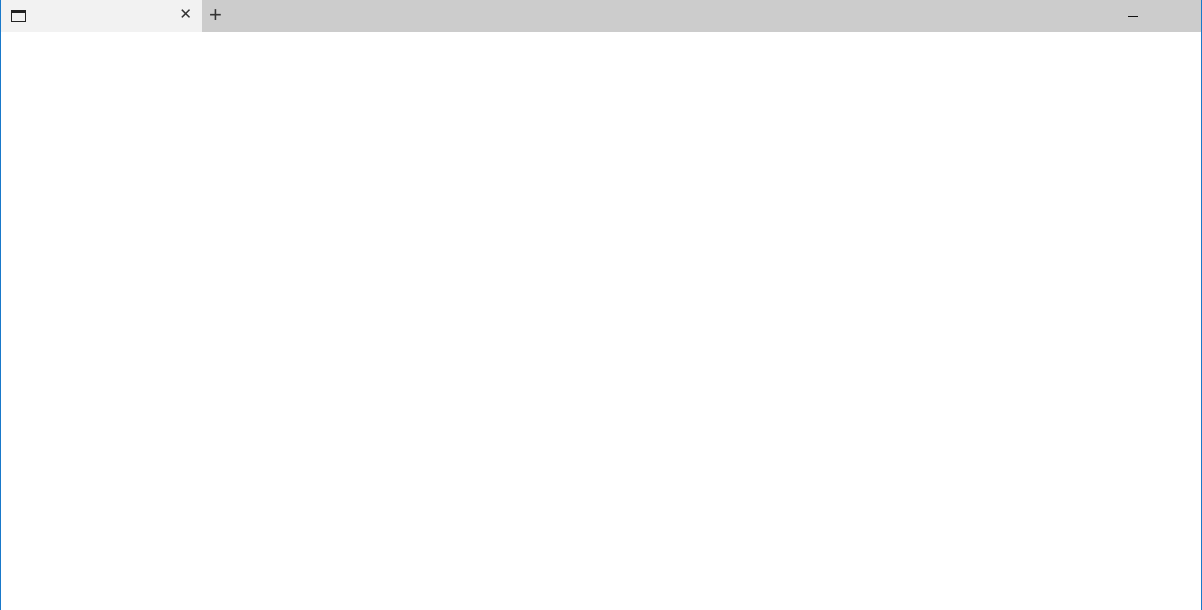 The image size is (1202, 610). Describe the element at coordinates (185, 15) in the screenshot. I see `close-tab-icon: ✕` at that location.